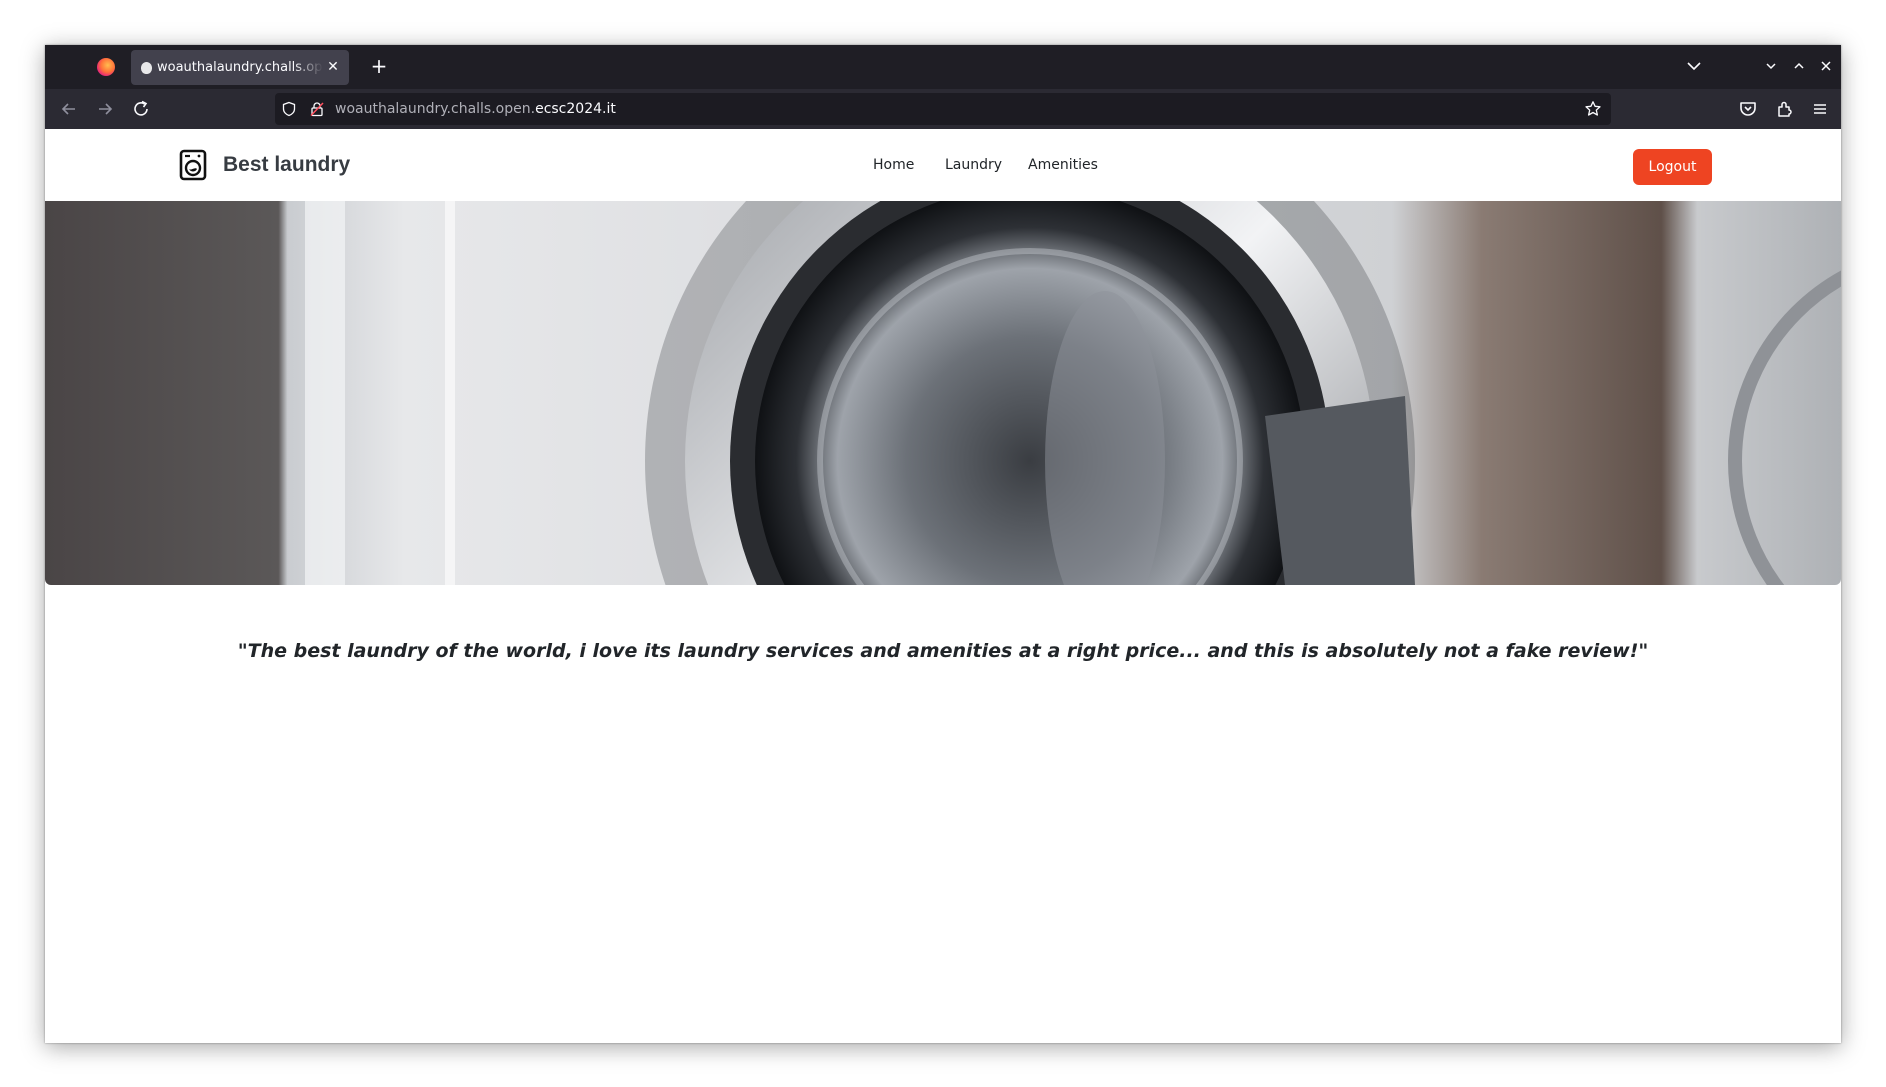  What do you see at coordinates (1820, 109) in the screenshot?
I see `menu-icon` at bounding box center [1820, 109].